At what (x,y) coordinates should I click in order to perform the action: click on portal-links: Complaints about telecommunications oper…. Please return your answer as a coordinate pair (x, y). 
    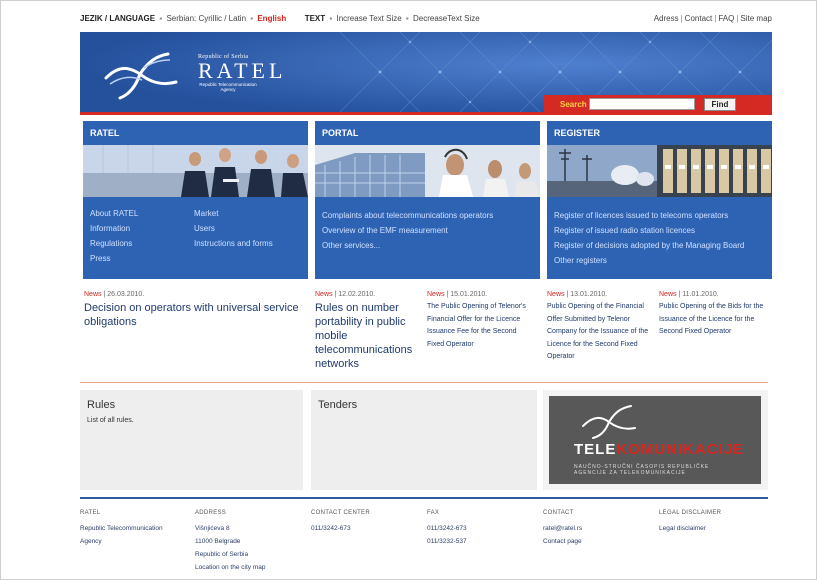
    Looking at the image, I should click on (407, 230).